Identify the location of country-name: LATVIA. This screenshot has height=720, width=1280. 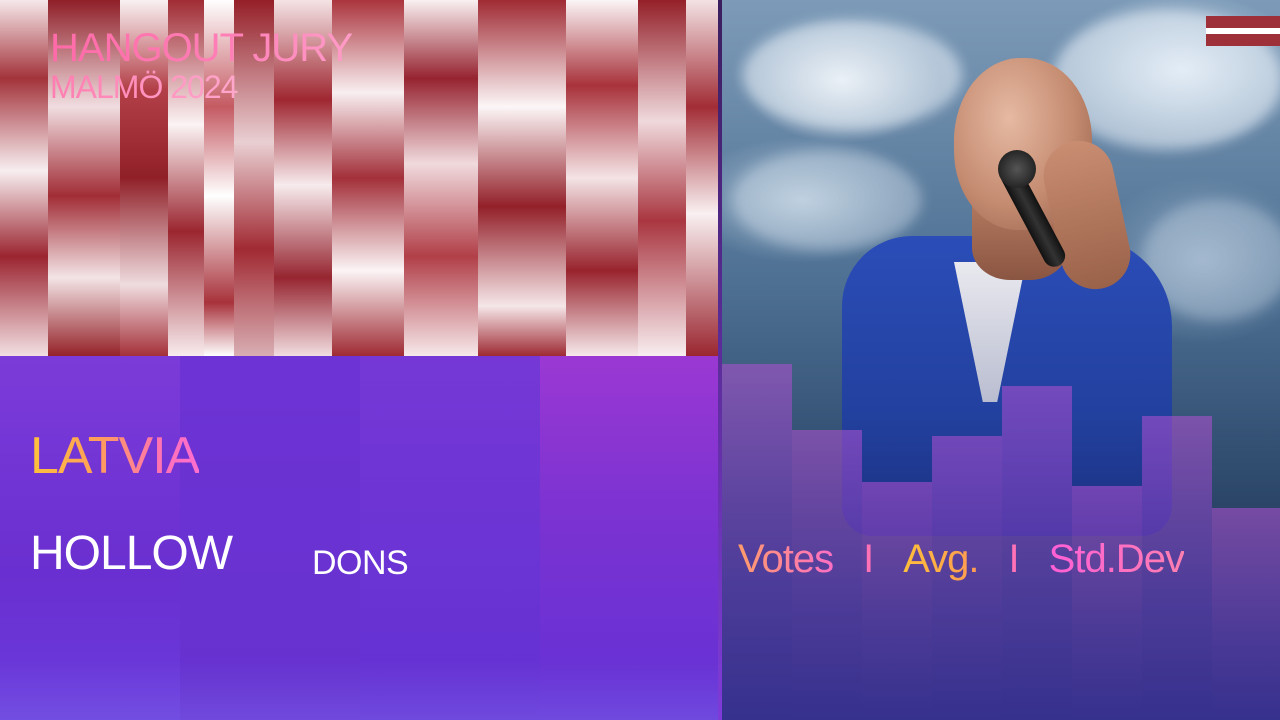
(115, 456).